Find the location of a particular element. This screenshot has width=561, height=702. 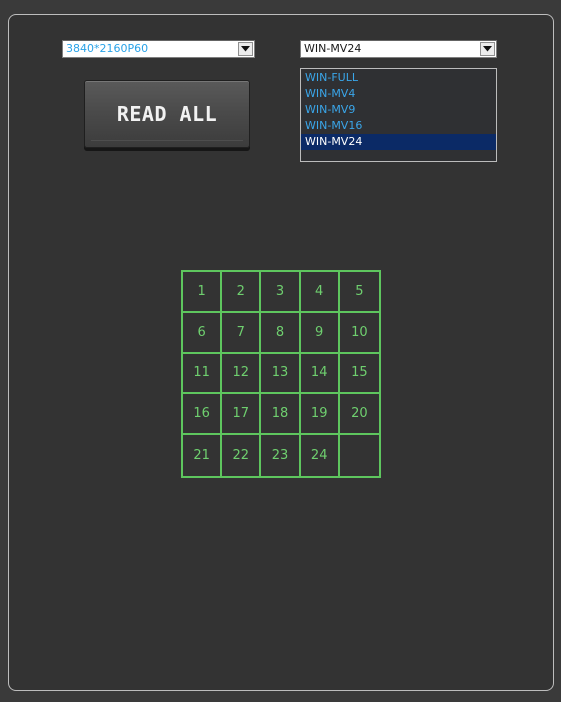

grid-cell: 2 is located at coordinates (242, 292).